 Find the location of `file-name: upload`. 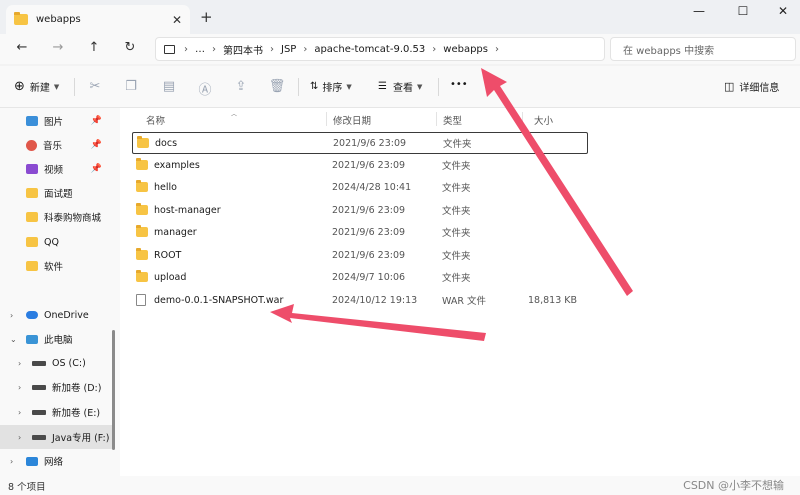

file-name: upload is located at coordinates (170, 277).